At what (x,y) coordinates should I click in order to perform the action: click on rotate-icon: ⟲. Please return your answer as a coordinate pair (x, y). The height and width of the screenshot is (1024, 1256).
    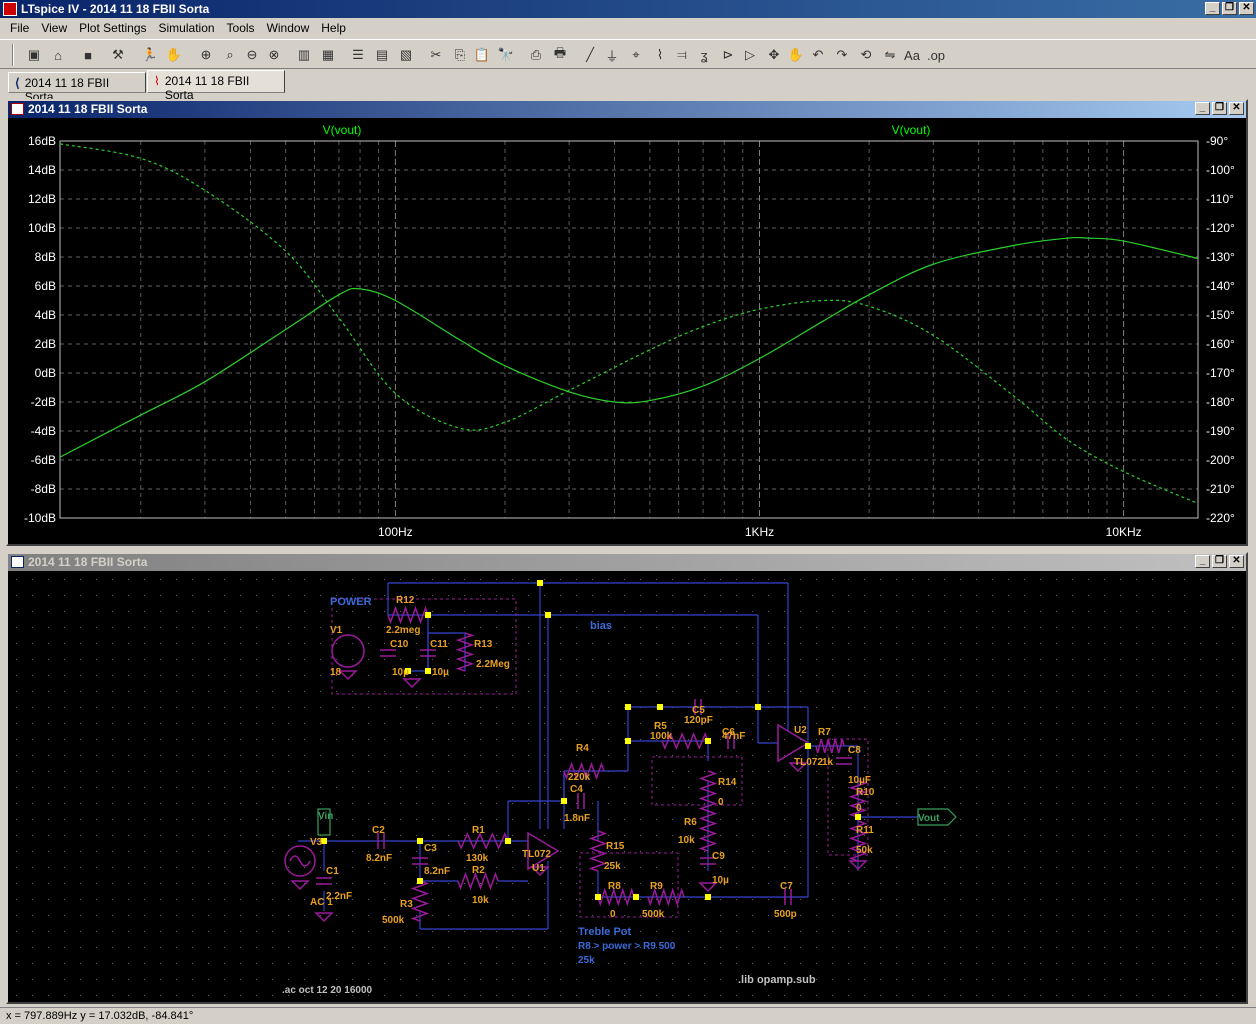
    Looking at the image, I should click on (866, 55).